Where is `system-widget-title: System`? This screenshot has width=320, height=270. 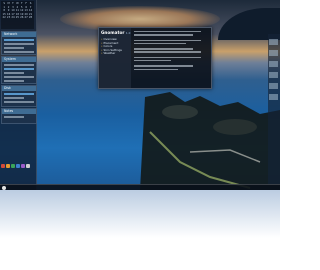
system-widget-title: System is located at coordinates (19, 59).